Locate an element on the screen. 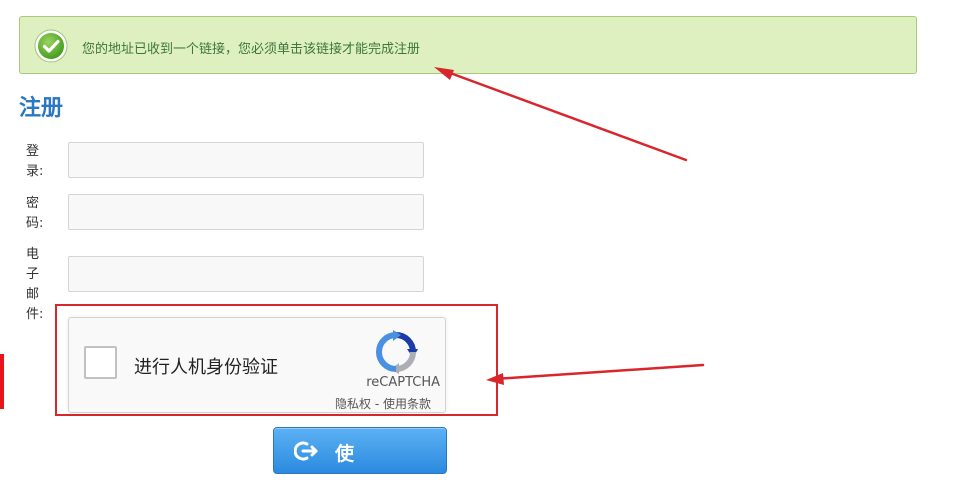 This screenshot has width=979, height=500. annotation-arrow-recaptcha is located at coordinates (599, 372).